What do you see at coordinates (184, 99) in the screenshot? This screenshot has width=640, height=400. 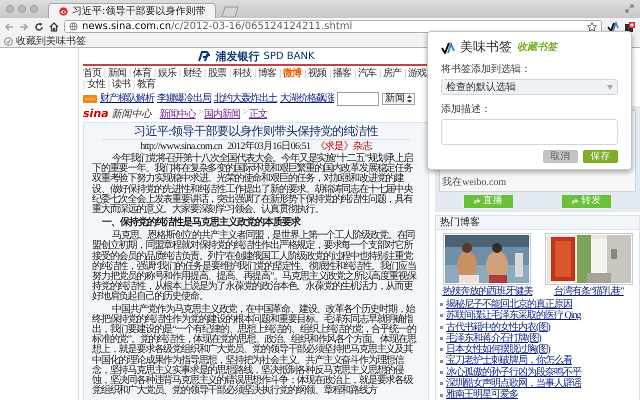 I see `hot-link: 李娜爆冷出局` at bounding box center [184, 99].